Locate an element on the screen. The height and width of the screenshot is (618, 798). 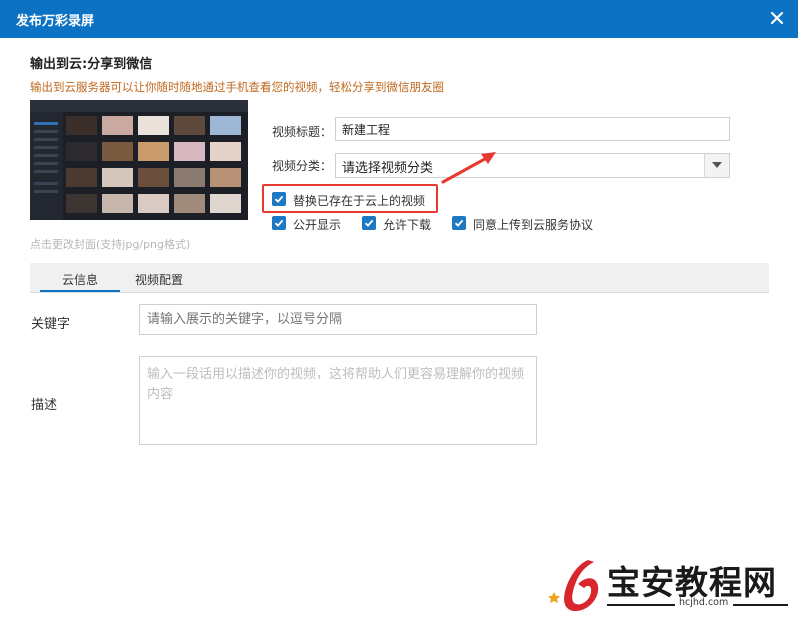
video-category-value: 请选择视频分类 is located at coordinates (388, 168).